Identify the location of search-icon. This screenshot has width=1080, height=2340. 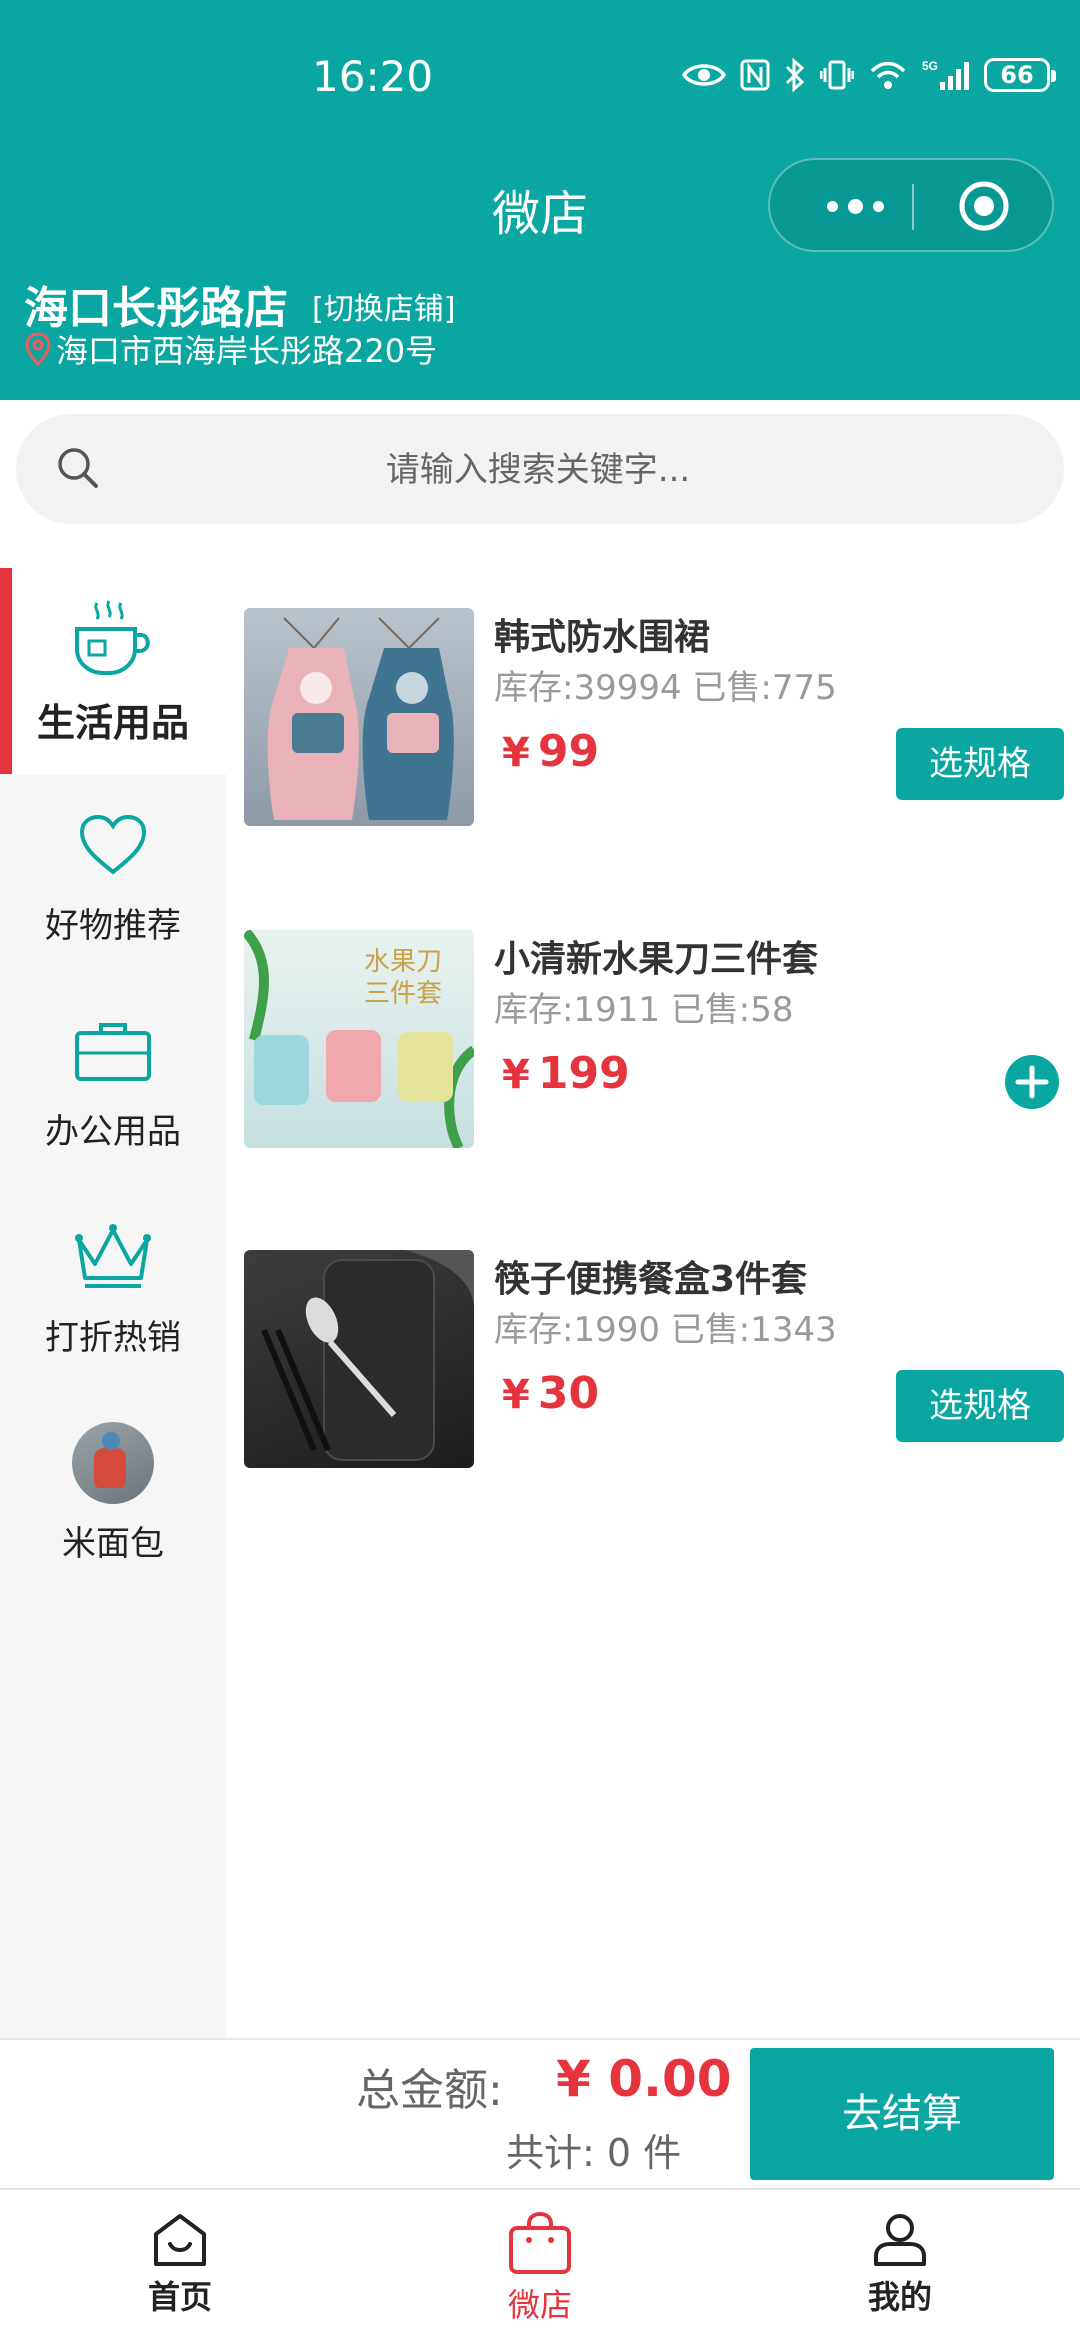
(78, 468).